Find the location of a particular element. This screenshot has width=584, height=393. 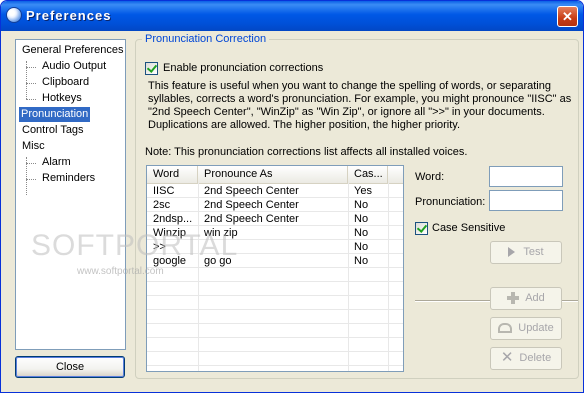

window-close-button: ✕ is located at coordinates (567, 16).